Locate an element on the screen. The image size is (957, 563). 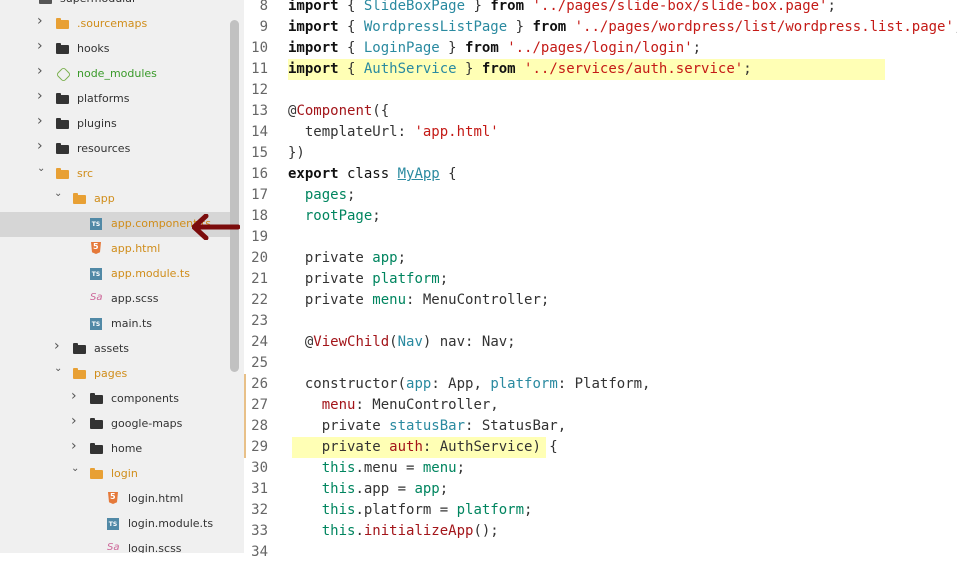
tree-item-app: ⌄ app is located at coordinates (115, 199).